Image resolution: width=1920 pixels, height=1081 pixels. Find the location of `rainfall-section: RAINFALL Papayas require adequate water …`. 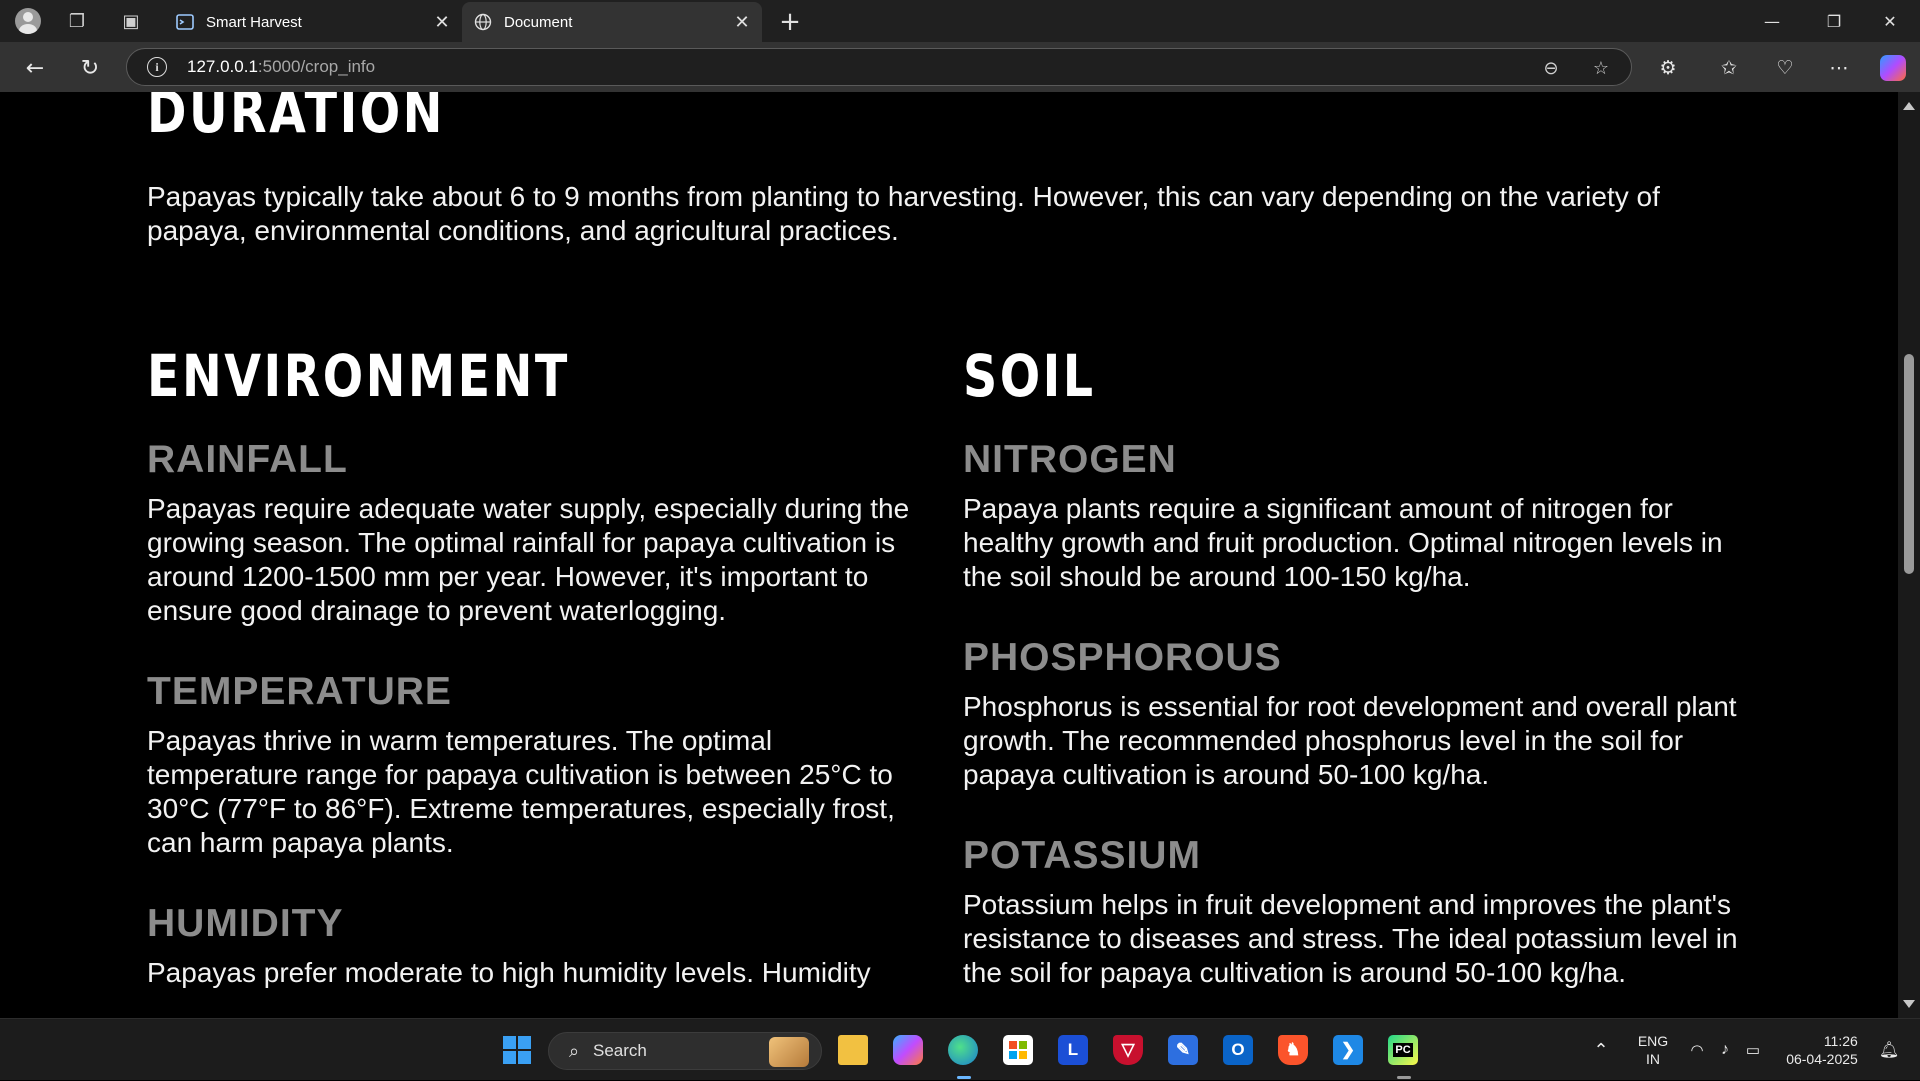

rainfall-section: RAINFALL Papayas require adequate water … is located at coordinates (537, 530).